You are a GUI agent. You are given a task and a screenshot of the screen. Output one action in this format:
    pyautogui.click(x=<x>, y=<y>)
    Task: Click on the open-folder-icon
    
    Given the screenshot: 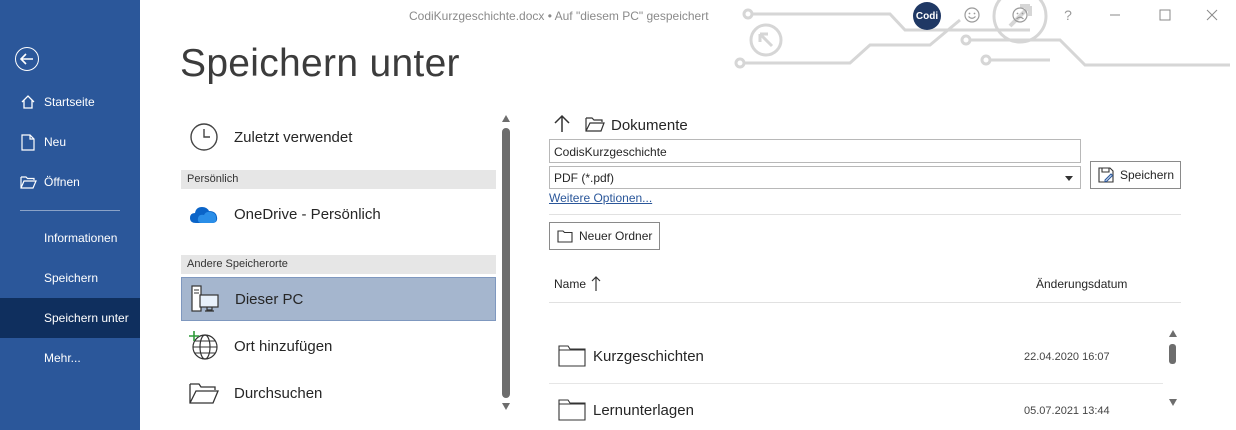 What is the action you would take?
    pyautogui.click(x=28, y=182)
    